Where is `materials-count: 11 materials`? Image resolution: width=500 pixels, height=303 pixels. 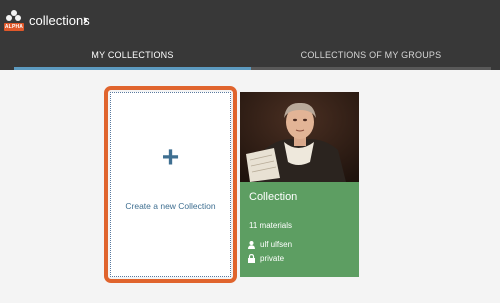
materials-count: 11 materials is located at coordinates (270, 225).